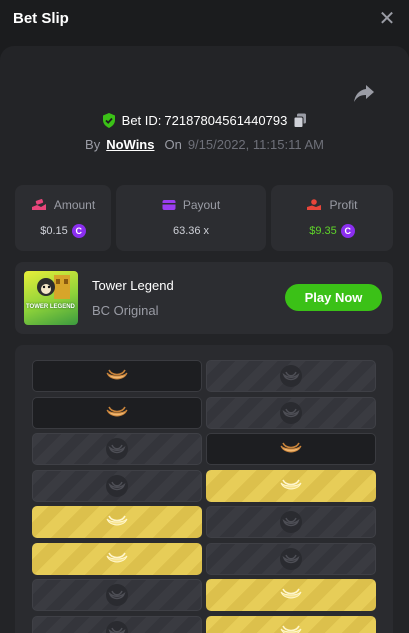 This screenshot has height=633, width=409. Describe the element at coordinates (38, 204) in the screenshot. I see `money-hand-icon` at that location.